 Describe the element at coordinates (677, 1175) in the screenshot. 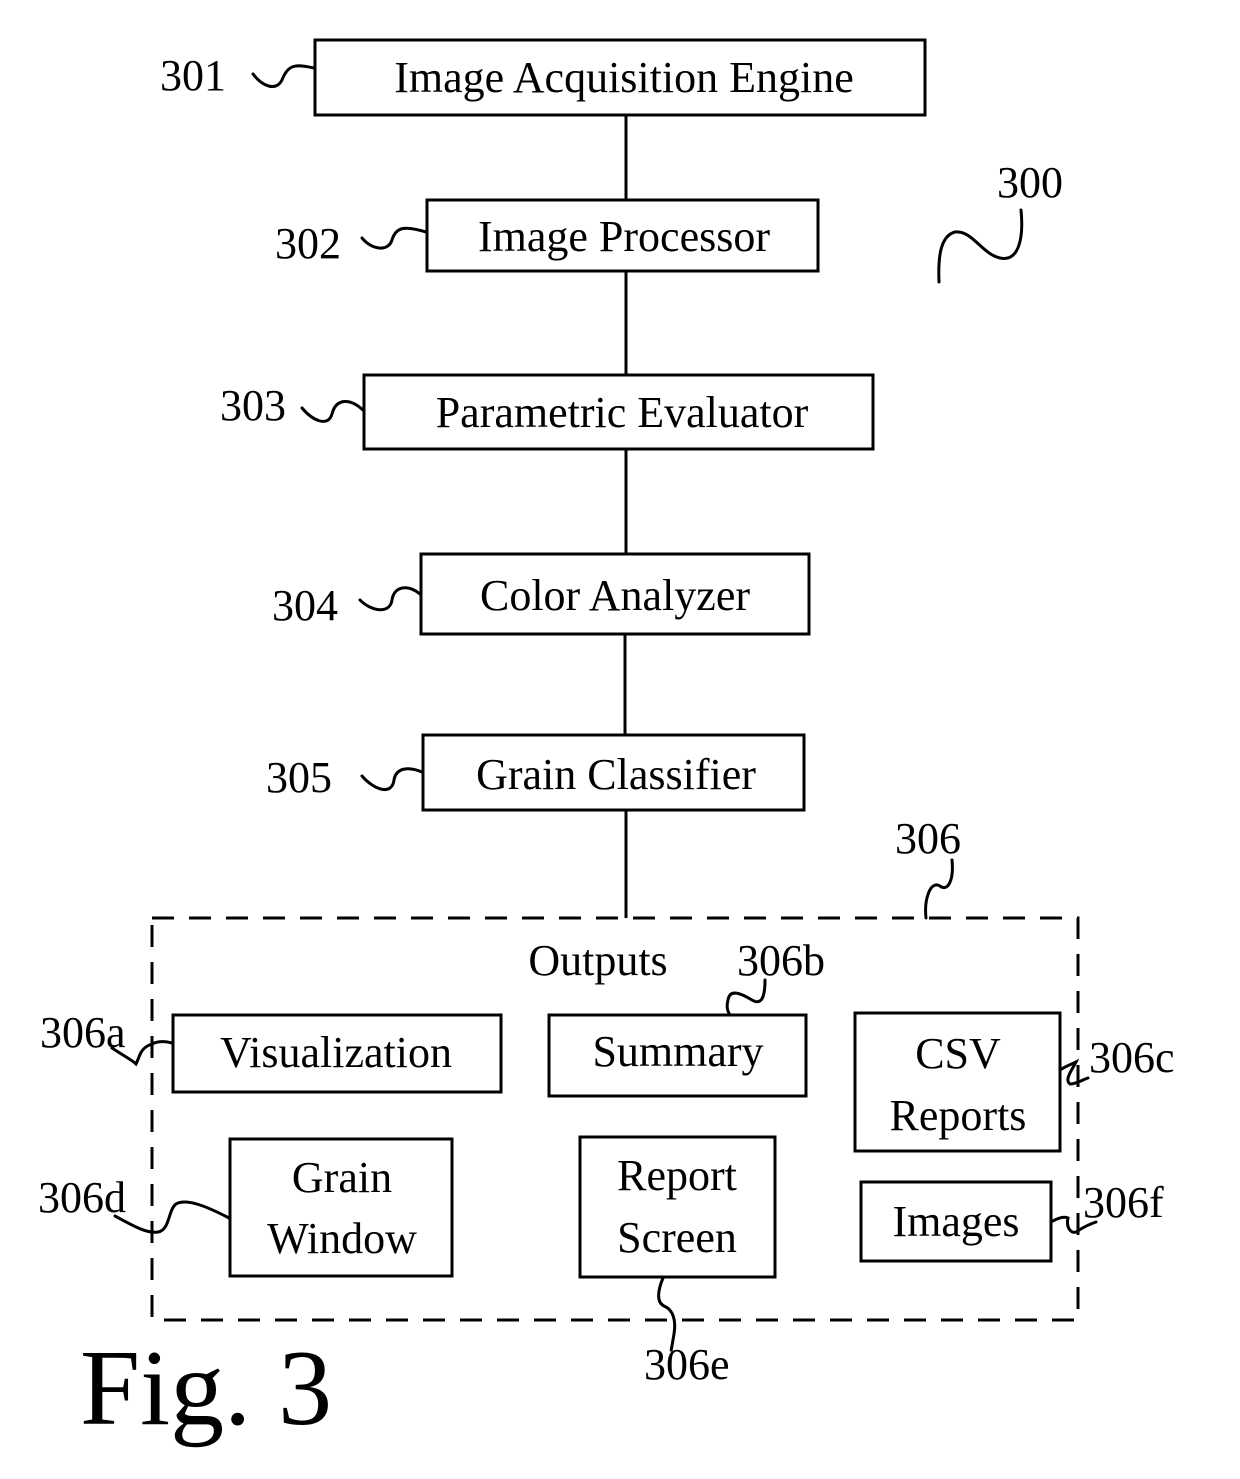

I see `output-label-line-1: Report` at that location.